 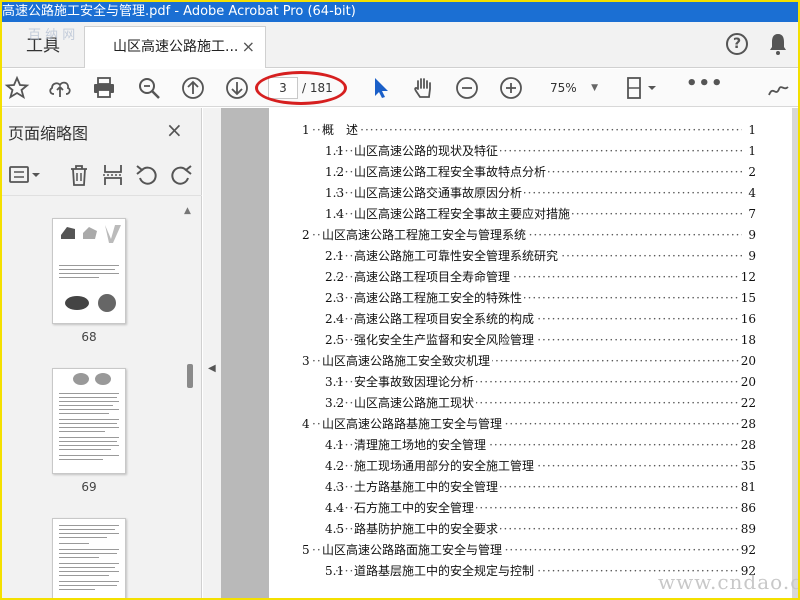 I want to click on hand-tool-icon, so click(x=423, y=88).